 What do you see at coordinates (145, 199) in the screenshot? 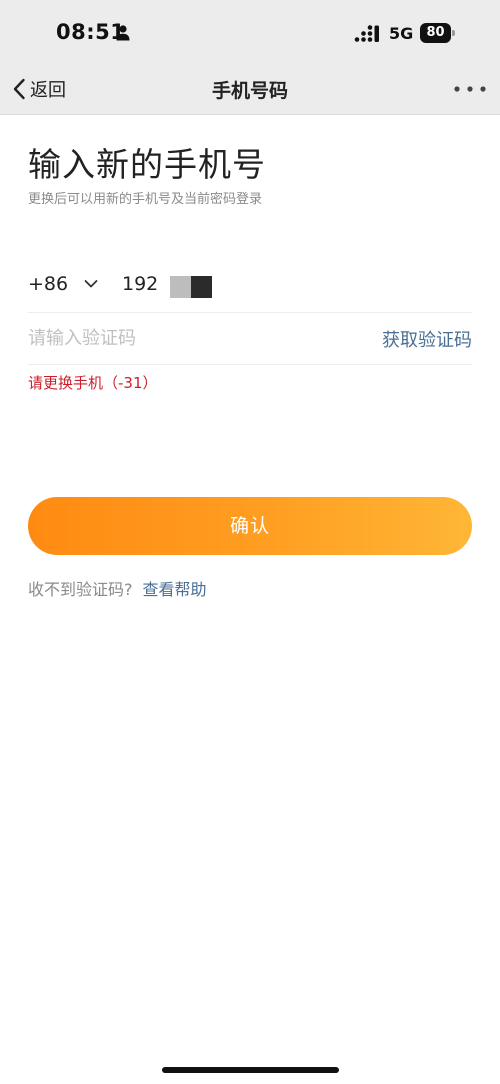
I see `form-subtitle: 更换后可以用新的手机号及当前密码登录` at bounding box center [145, 199].